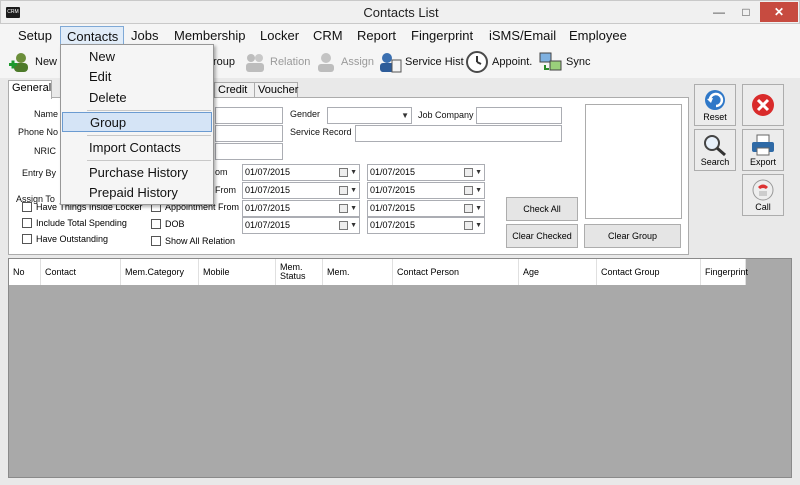  I want to click on nric-field, so click(249, 151).